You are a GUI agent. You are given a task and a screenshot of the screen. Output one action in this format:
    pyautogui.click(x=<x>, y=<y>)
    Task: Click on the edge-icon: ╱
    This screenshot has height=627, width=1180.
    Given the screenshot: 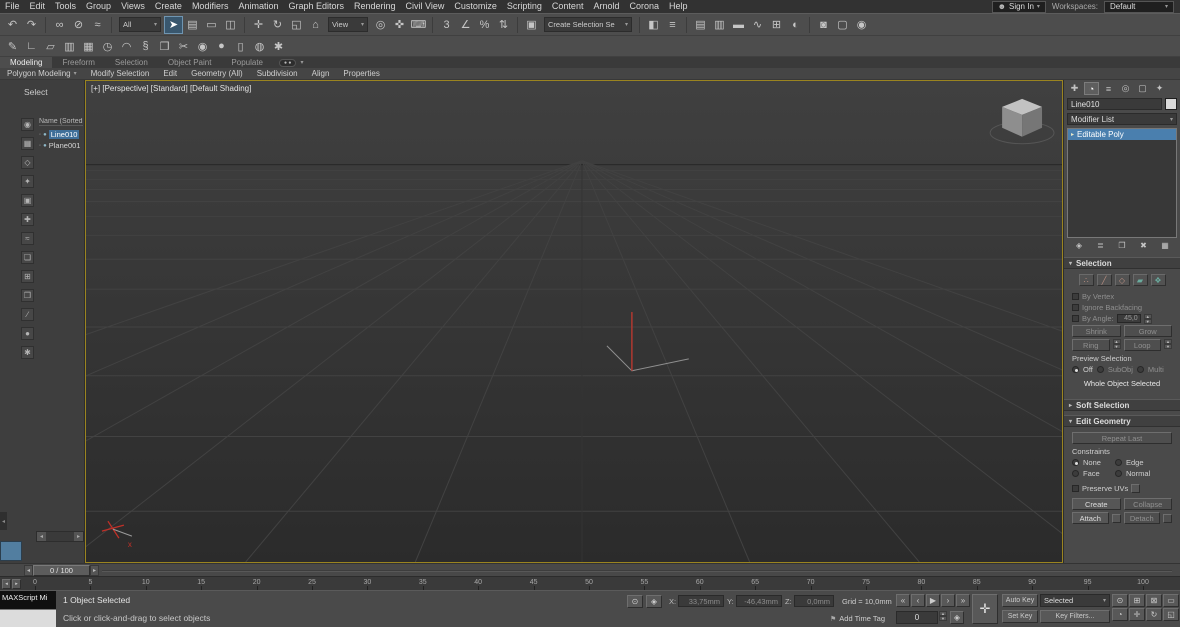 What is the action you would take?
    pyautogui.click(x=1104, y=280)
    